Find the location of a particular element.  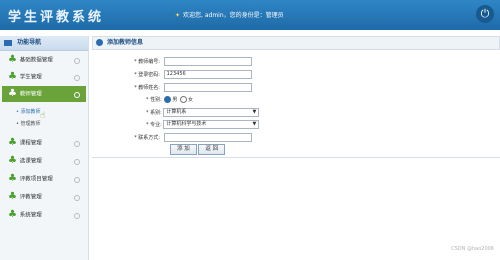

sidebar-header: 功能导航 is located at coordinates (44, 43).